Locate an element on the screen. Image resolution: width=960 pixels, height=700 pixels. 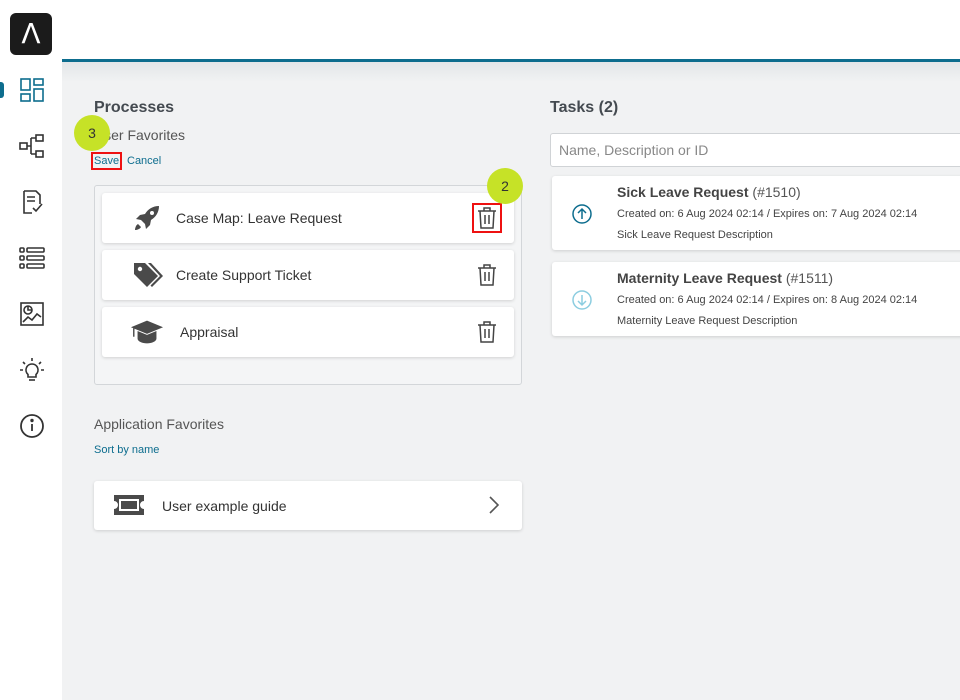
task-name: Sick Leave Request is located at coordinates (683, 192).